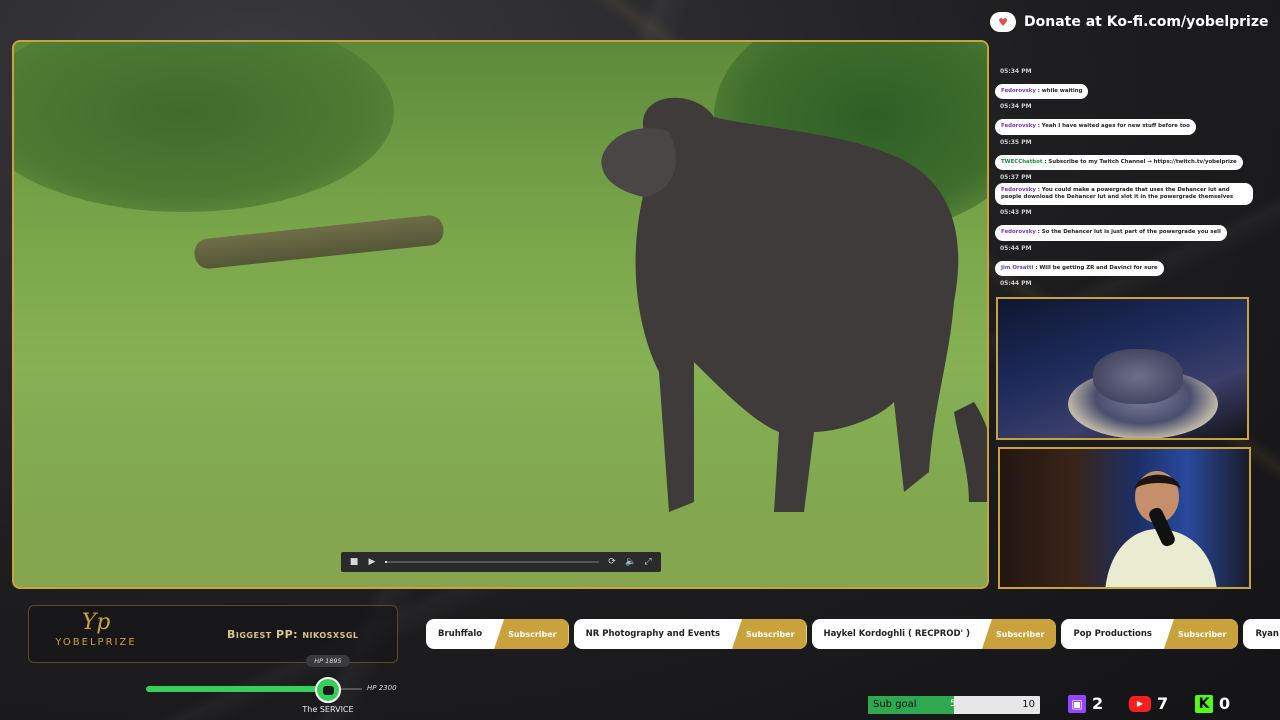  Describe the element at coordinates (1146, 22) in the screenshot. I see `donate-text: Donate at Ko-fi.com/yobelprize` at that location.